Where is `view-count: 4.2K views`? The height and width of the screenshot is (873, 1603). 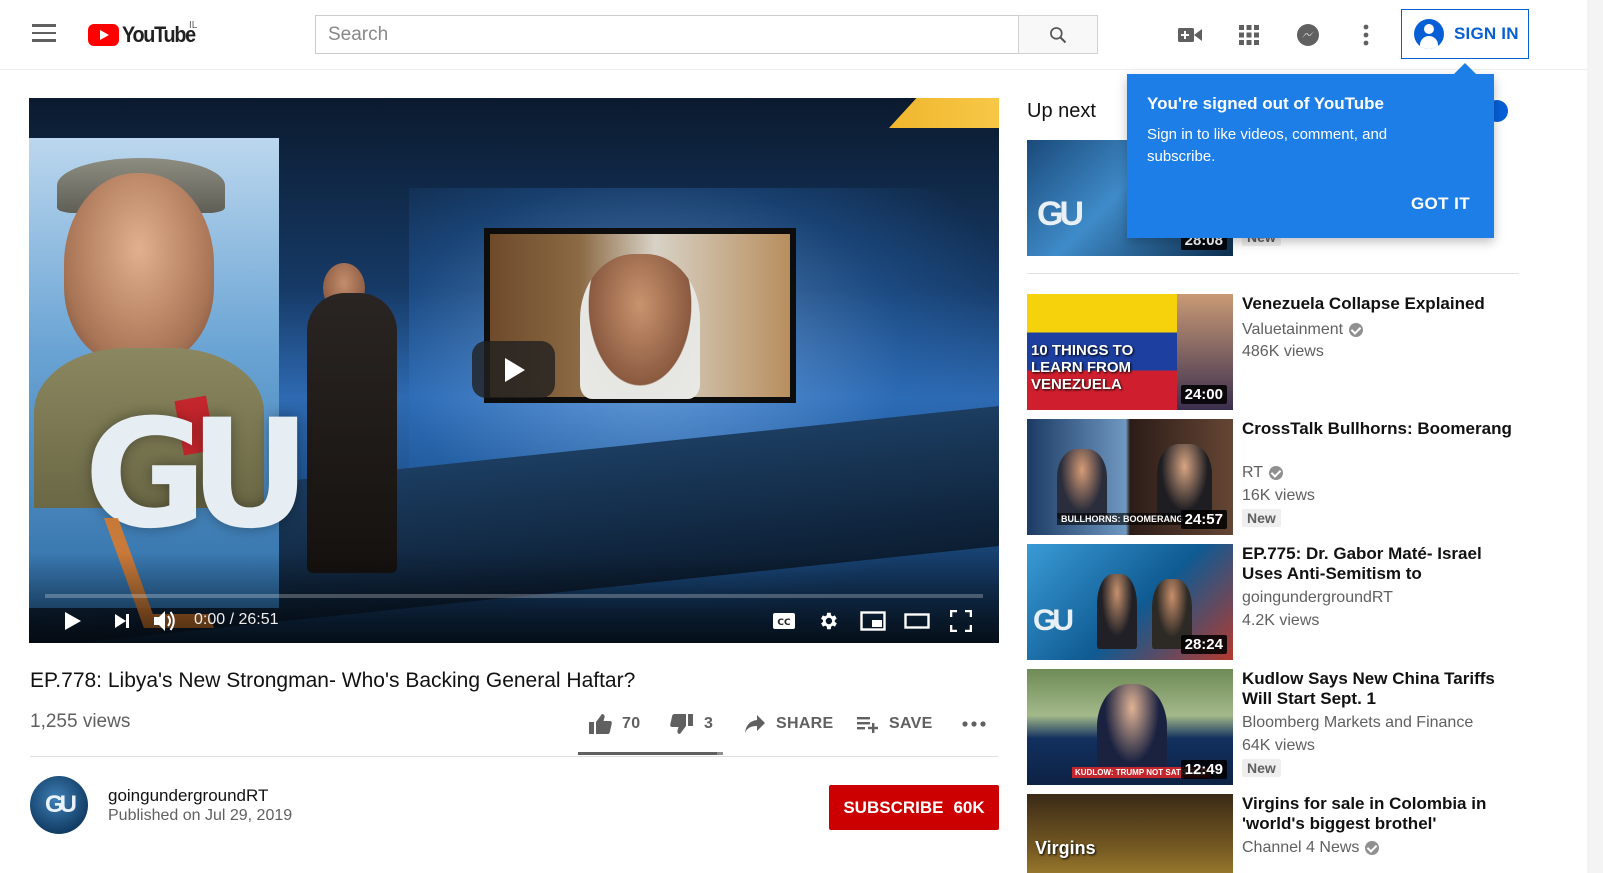 view-count: 4.2K views is located at coordinates (1281, 620).